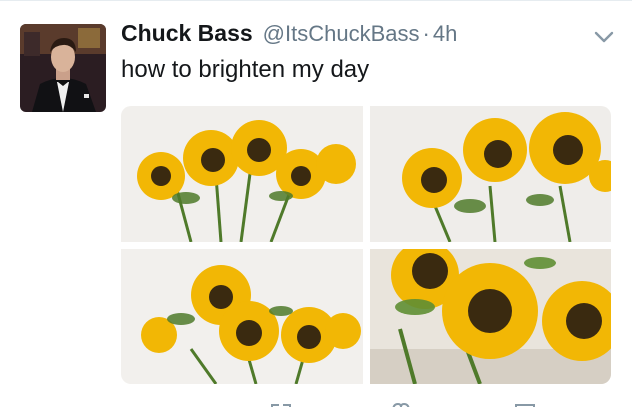 The image size is (632, 407). What do you see at coordinates (187, 33) in the screenshot?
I see `display-name: Chuck Bass` at bounding box center [187, 33].